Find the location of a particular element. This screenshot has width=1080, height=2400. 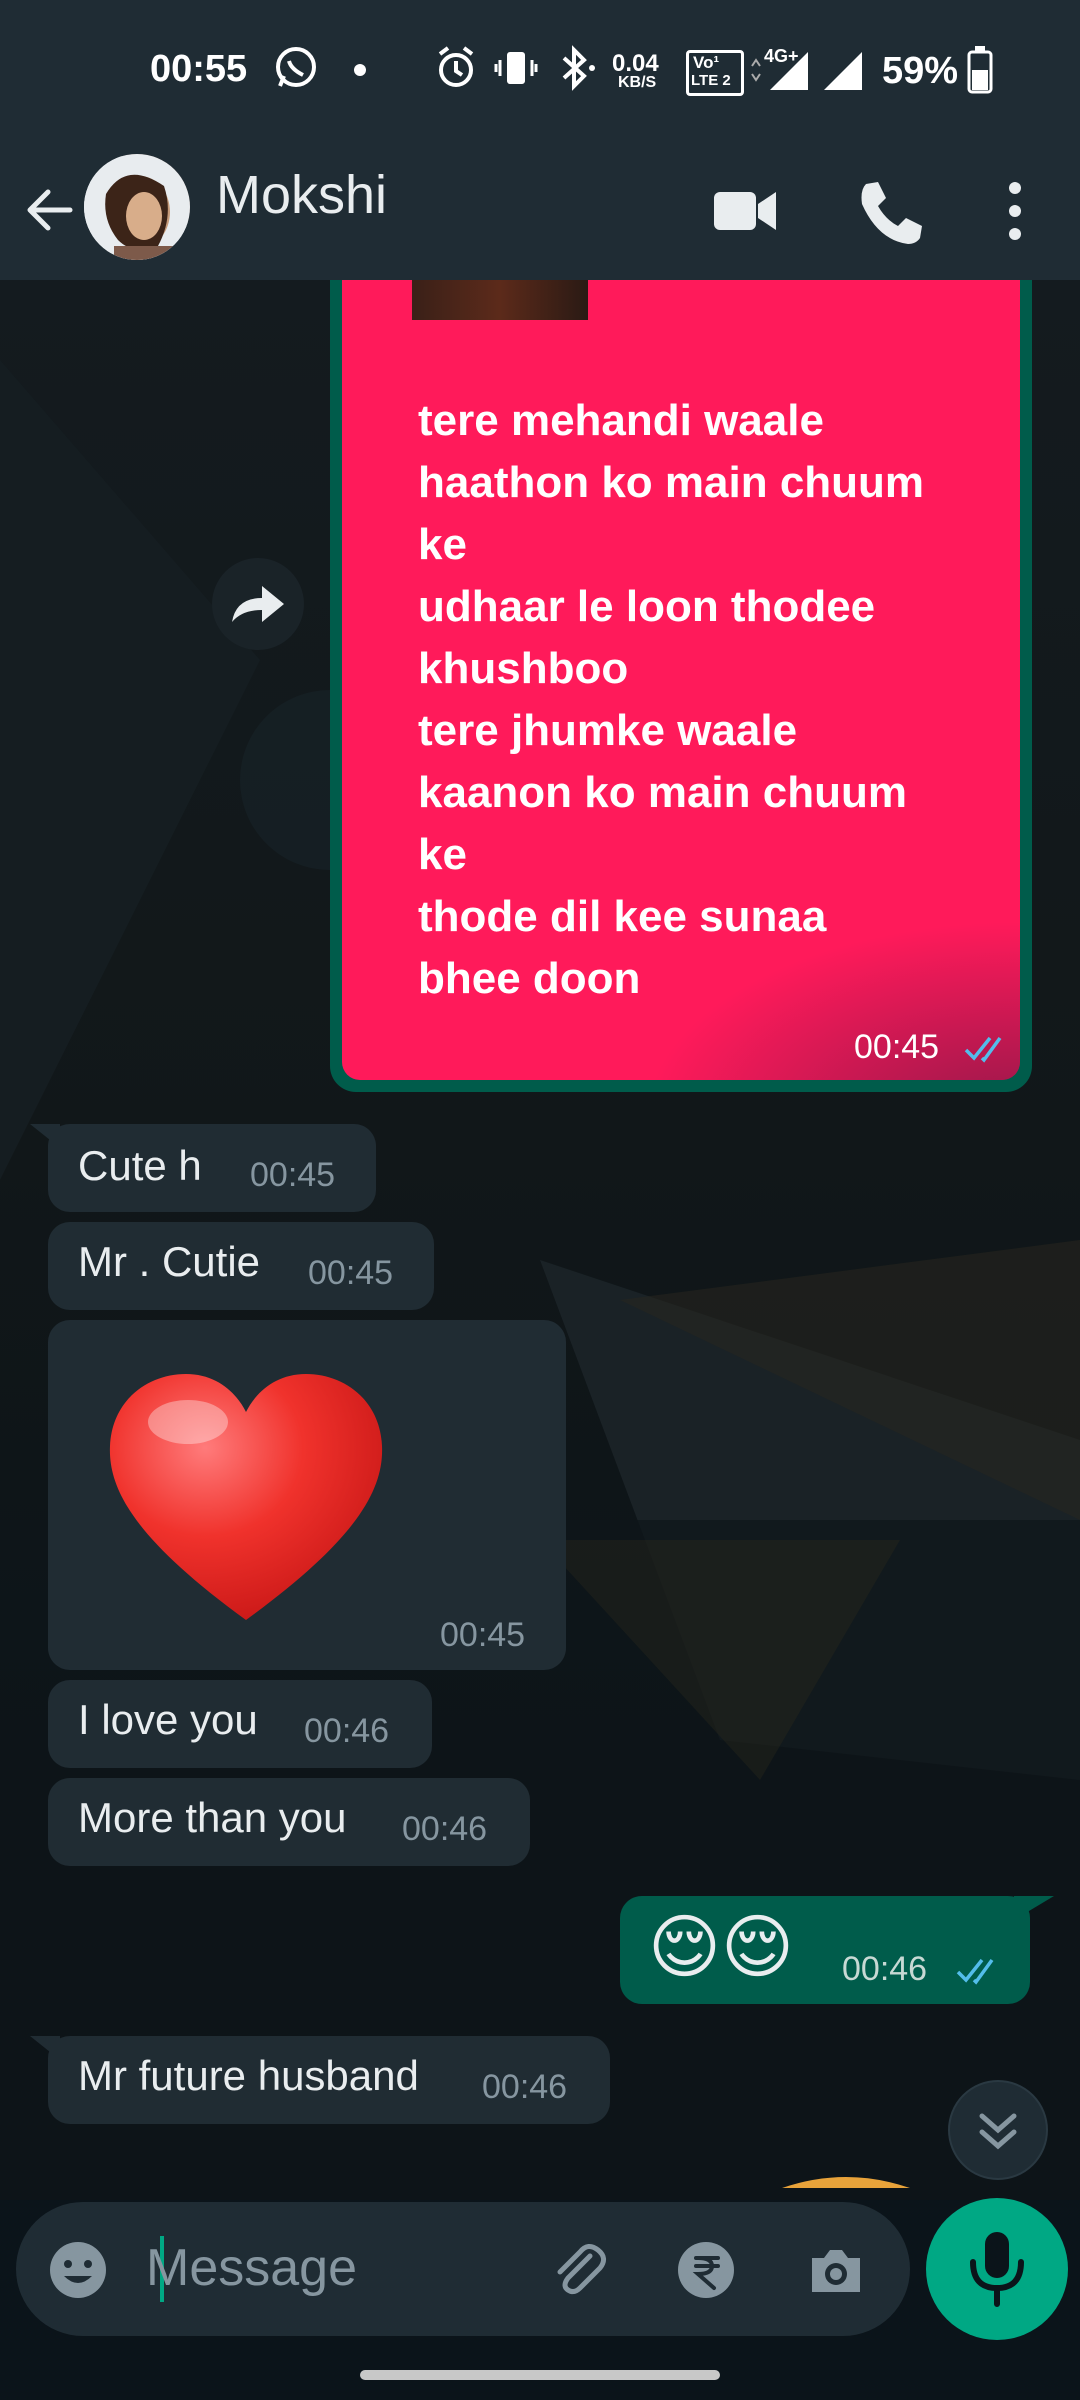

nav-gesture-handle is located at coordinates (540, 2375).